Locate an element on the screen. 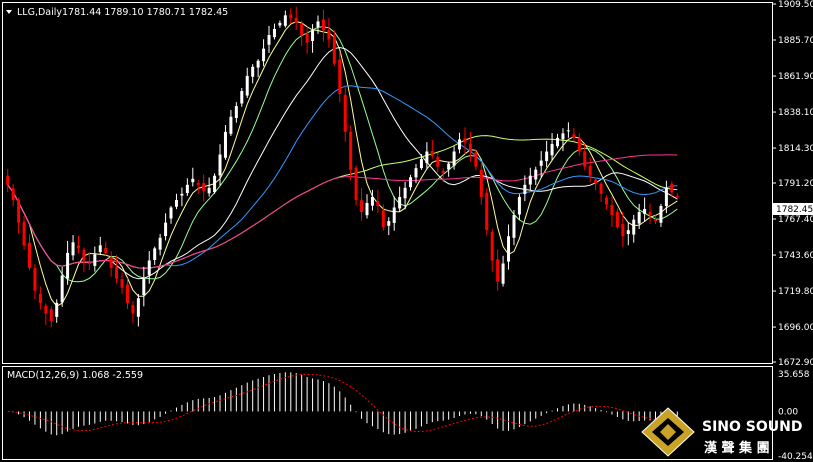 The image size is (813, 462). dropdown-triangle-icon is located at coordinates (9, 12).